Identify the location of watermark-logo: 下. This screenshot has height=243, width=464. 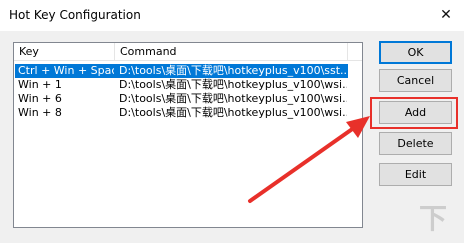
(432, 218).